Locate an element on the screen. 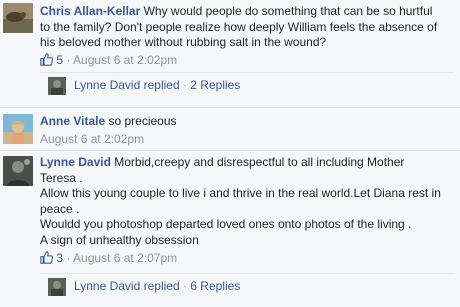 This screenshot has width=460, height=307. comment-author: Lynne David is located at coordinates (75, 162).